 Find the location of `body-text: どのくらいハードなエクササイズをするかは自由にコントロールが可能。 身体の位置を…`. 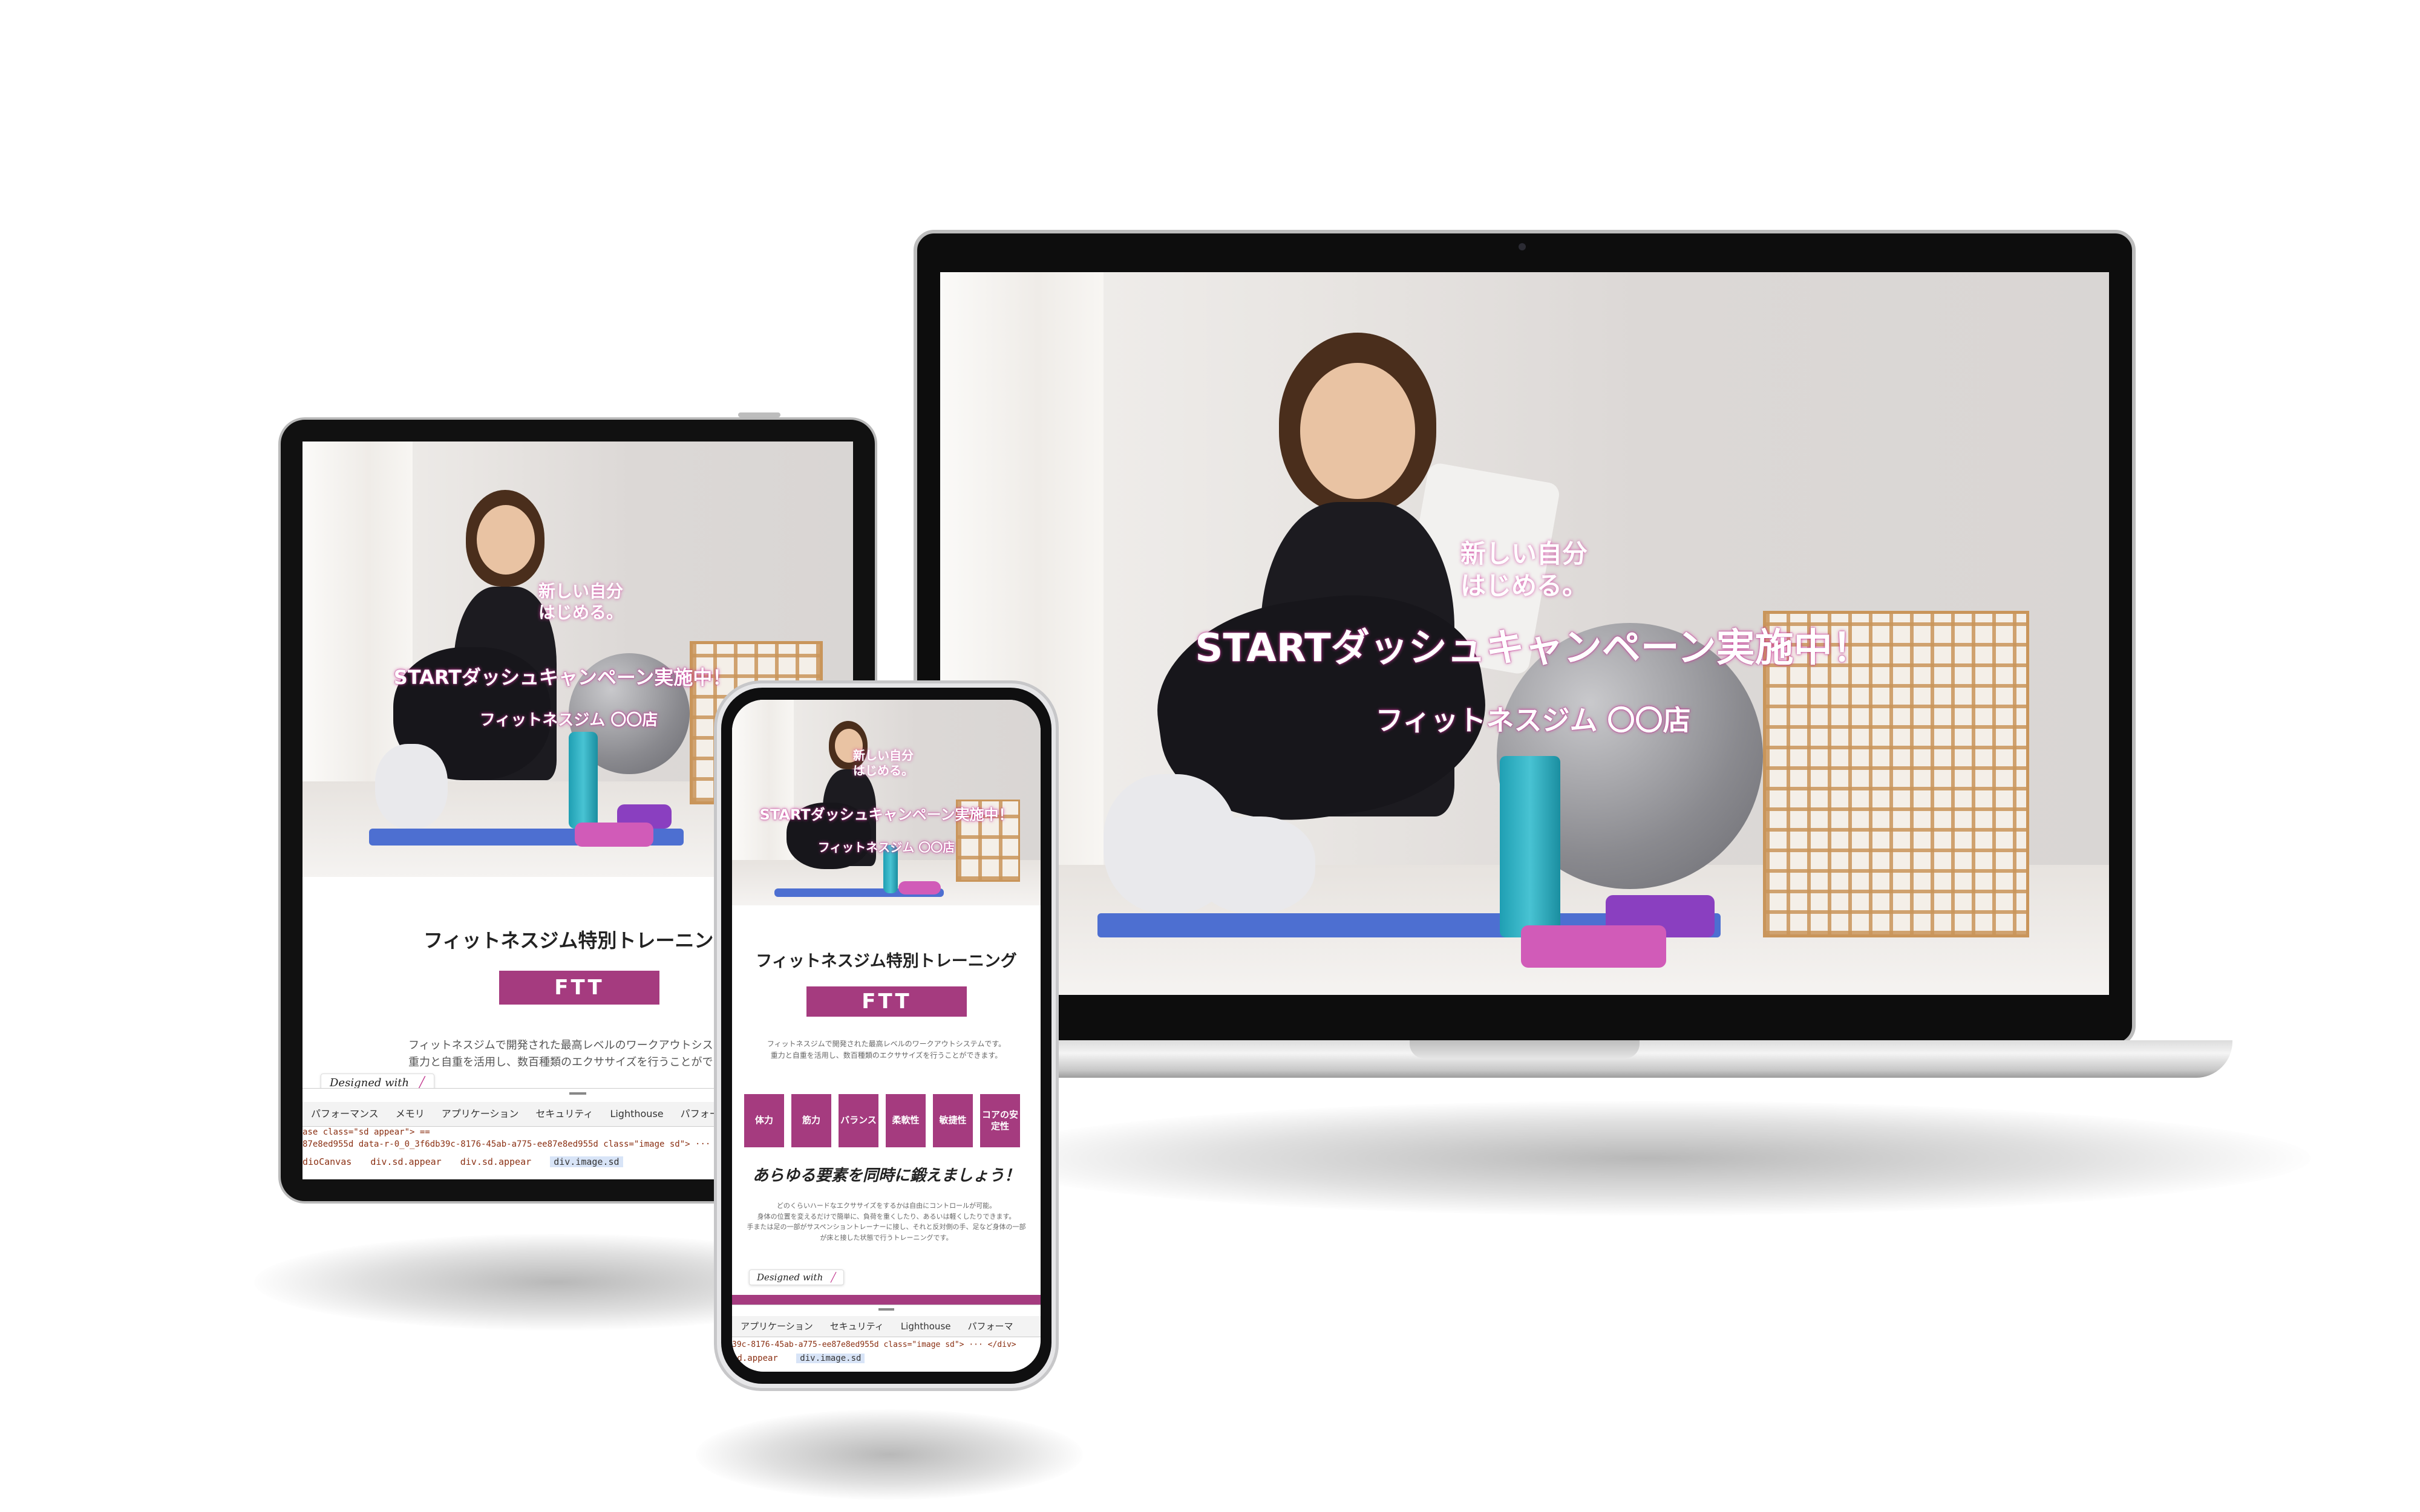

body-text: どのくらいハードなエクササイズをするかは自由にコントロールが可能。 身体の位置を… is located at coordinates (886, 1222).